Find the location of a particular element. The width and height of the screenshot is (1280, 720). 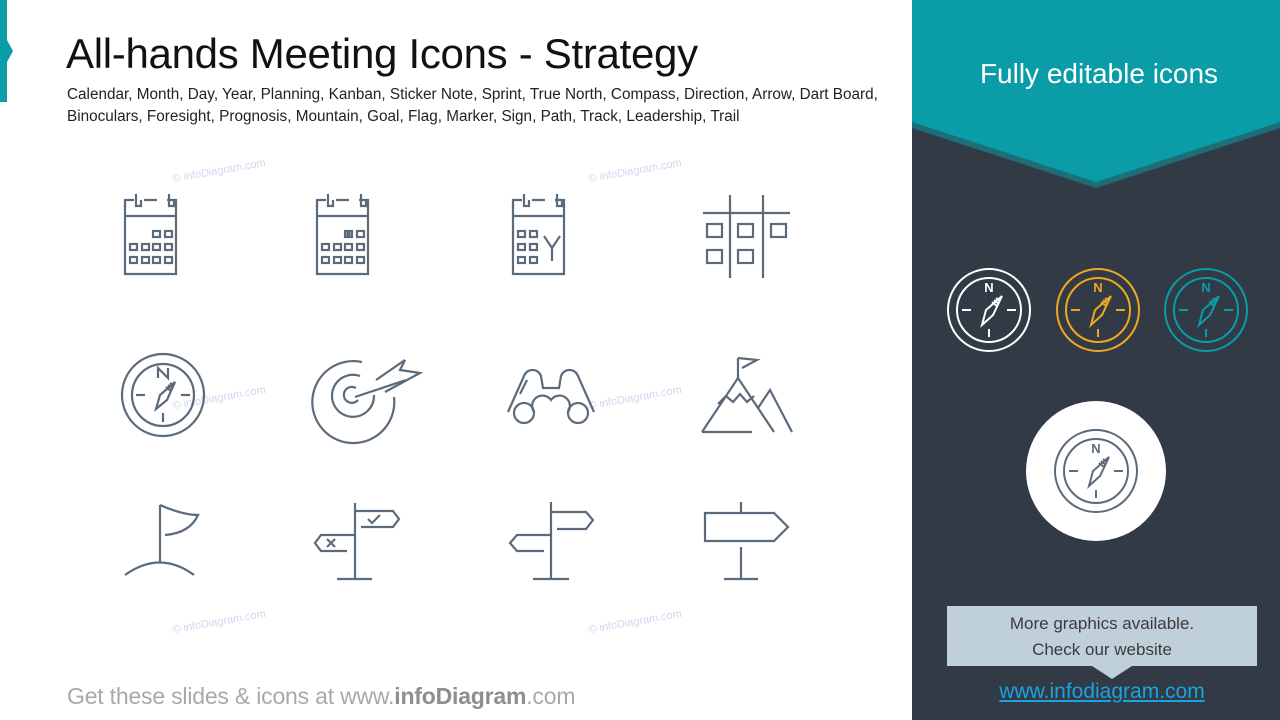

direction-signpost-icon is located at coordinates (551, 550).